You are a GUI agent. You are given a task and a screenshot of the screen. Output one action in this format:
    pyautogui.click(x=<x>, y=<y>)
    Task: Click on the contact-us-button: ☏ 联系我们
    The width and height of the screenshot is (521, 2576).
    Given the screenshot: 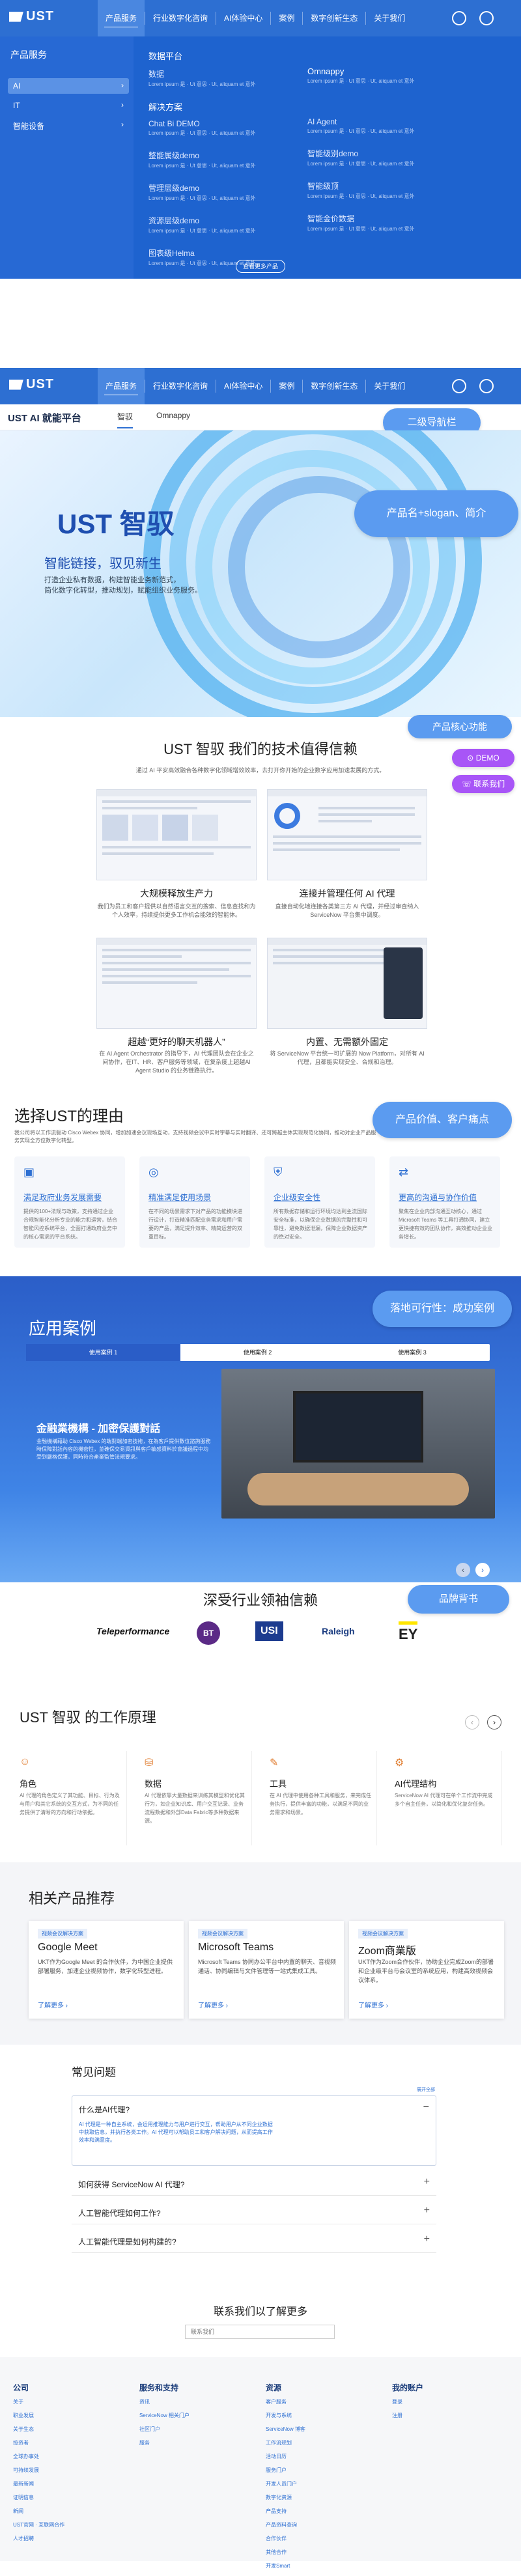 What is the action you would take?
    pyautogui.click(x=483, y=784)
    